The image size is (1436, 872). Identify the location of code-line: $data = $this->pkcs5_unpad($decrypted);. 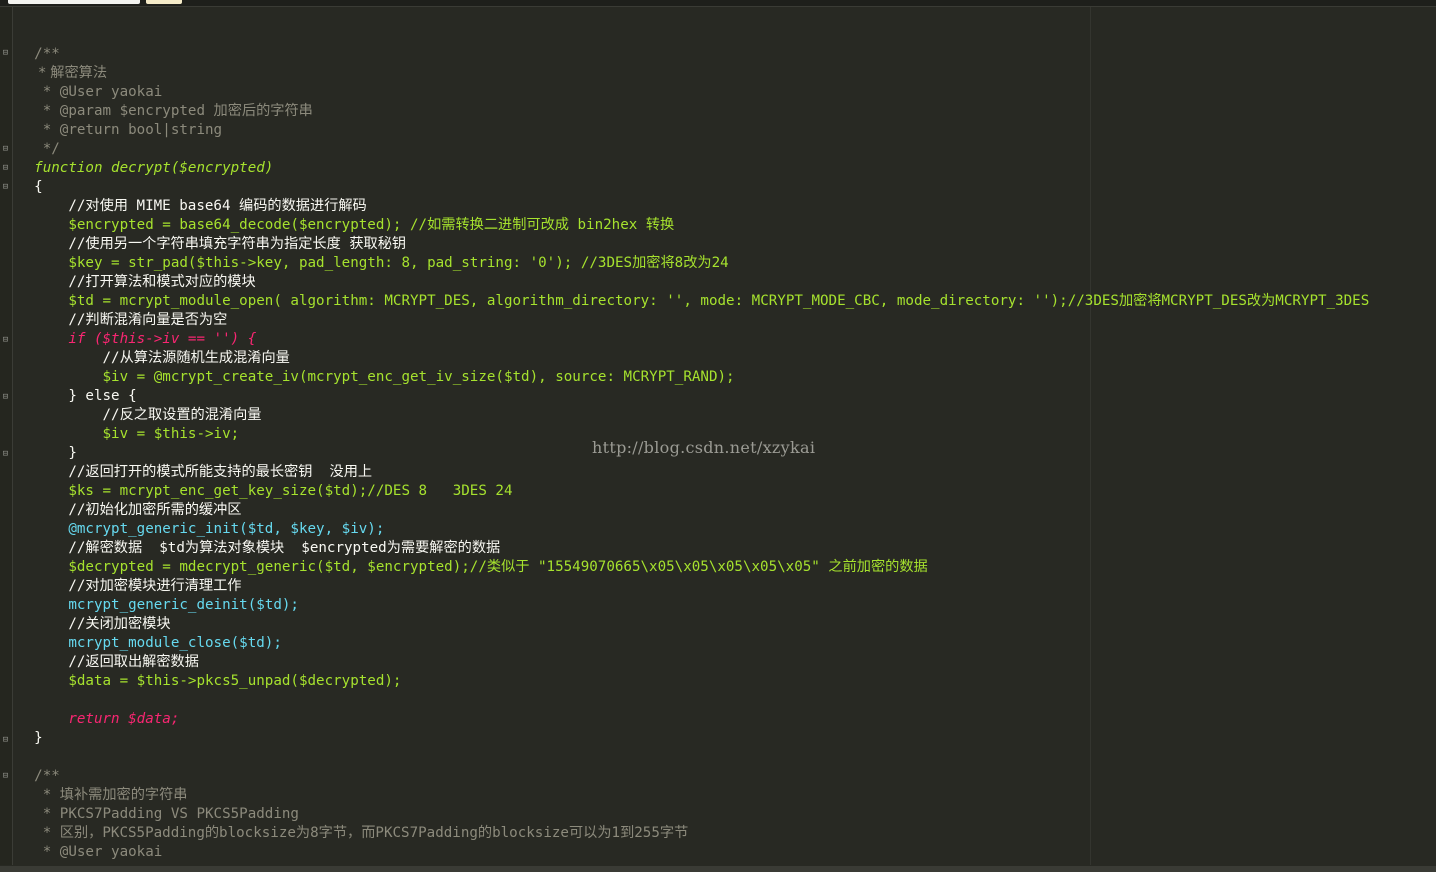
(218, 681).